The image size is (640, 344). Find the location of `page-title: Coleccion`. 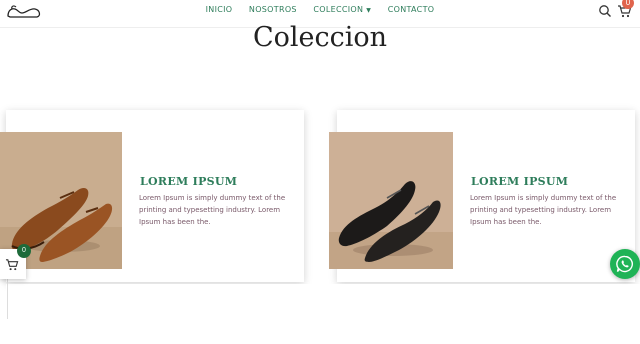

page-title: Coleccion is located at coordinates (320, 37).